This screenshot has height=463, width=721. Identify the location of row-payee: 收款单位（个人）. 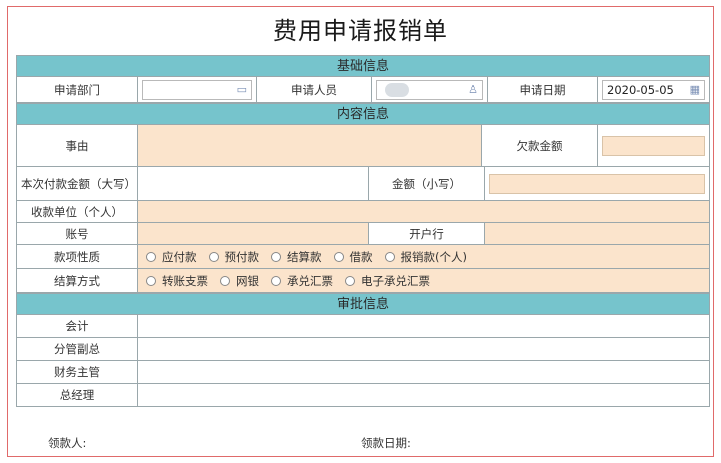
(363, 212).